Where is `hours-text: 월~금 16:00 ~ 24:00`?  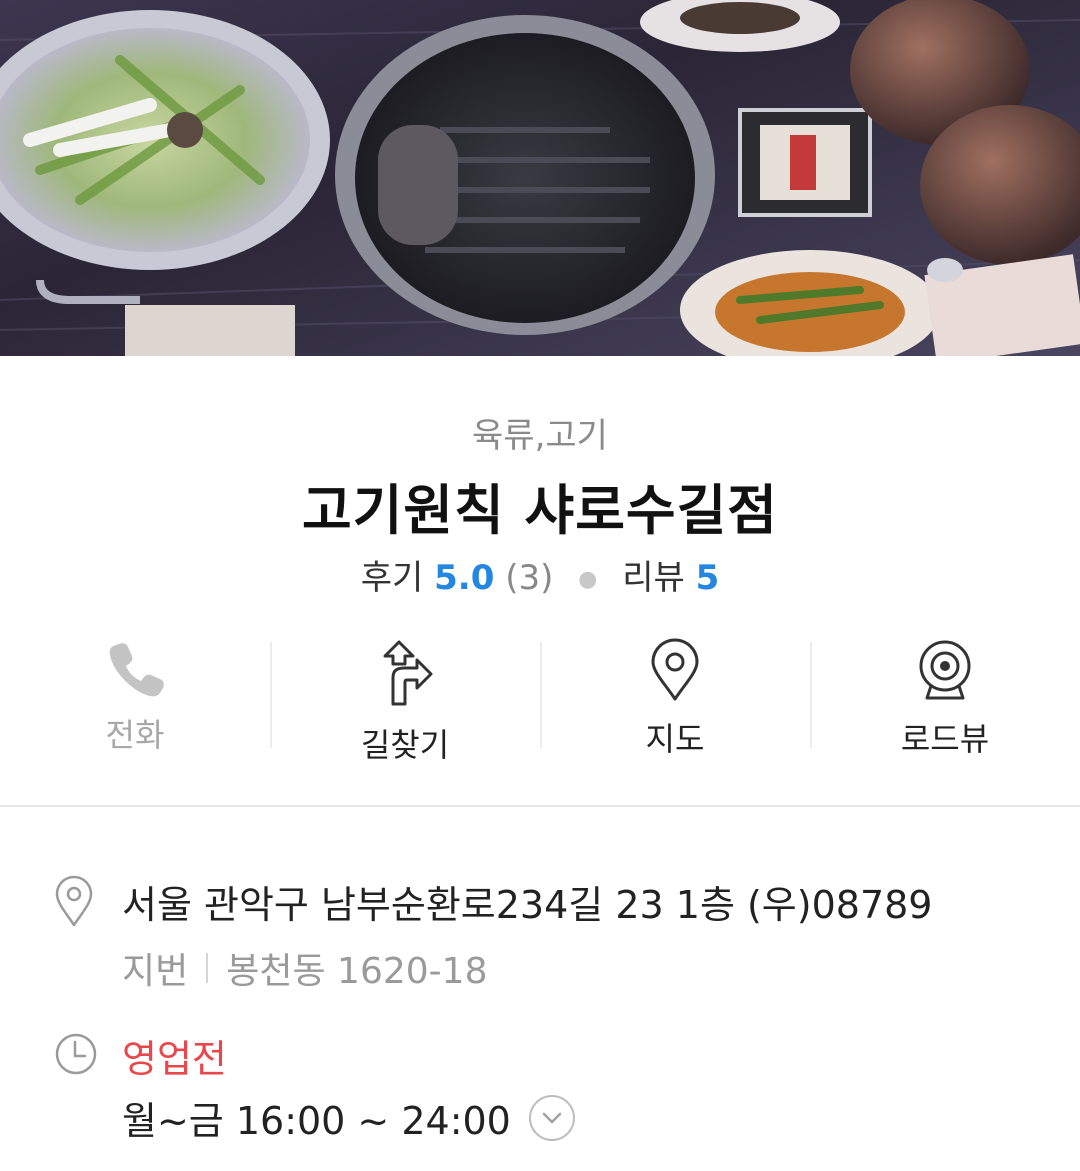
hours-text: 월~금 16:00 ~ 24:00 is located at coordinates (316, 1121).